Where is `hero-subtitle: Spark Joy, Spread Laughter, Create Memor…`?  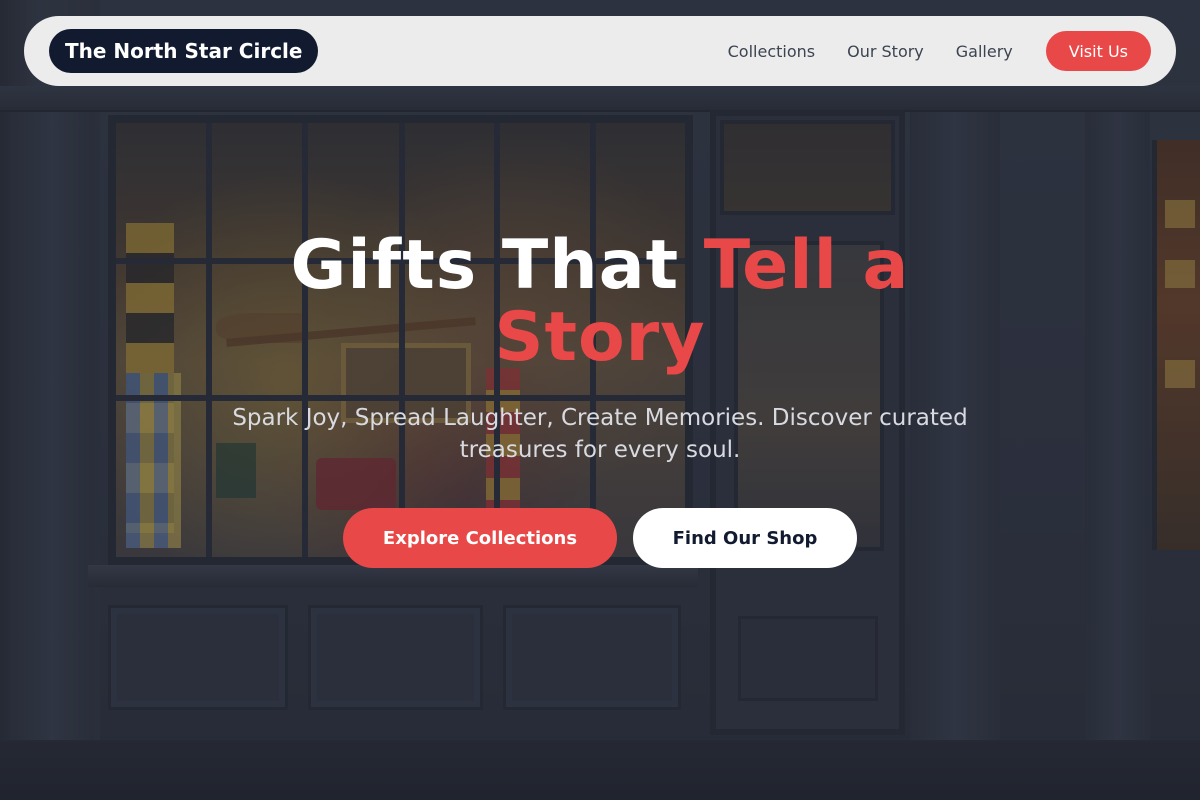
hero-subtitle: Spark Joy, Spread Laughter, Create Memor… is located at coordinates (600, 434).